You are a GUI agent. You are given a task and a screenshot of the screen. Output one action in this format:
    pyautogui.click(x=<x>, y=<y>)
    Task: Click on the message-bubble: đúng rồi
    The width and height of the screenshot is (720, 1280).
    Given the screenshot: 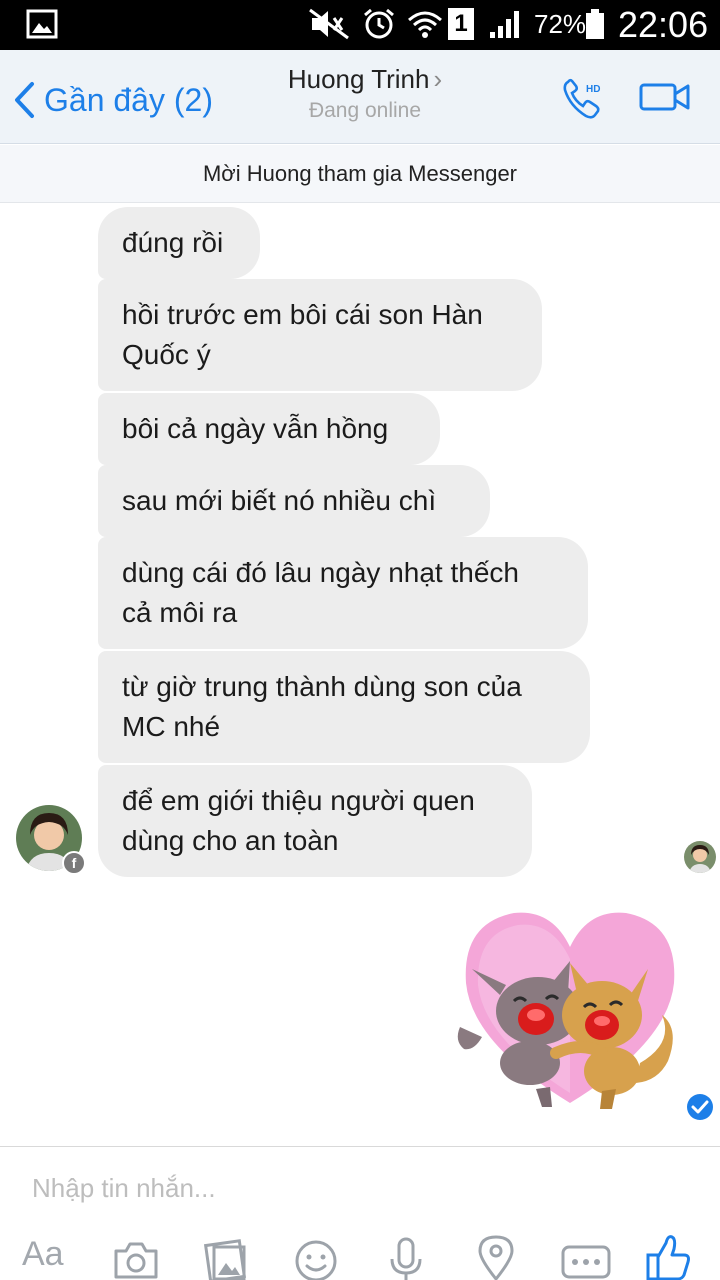 What is the action you would take?
    pyautogui.click(x=179, y=243)
    